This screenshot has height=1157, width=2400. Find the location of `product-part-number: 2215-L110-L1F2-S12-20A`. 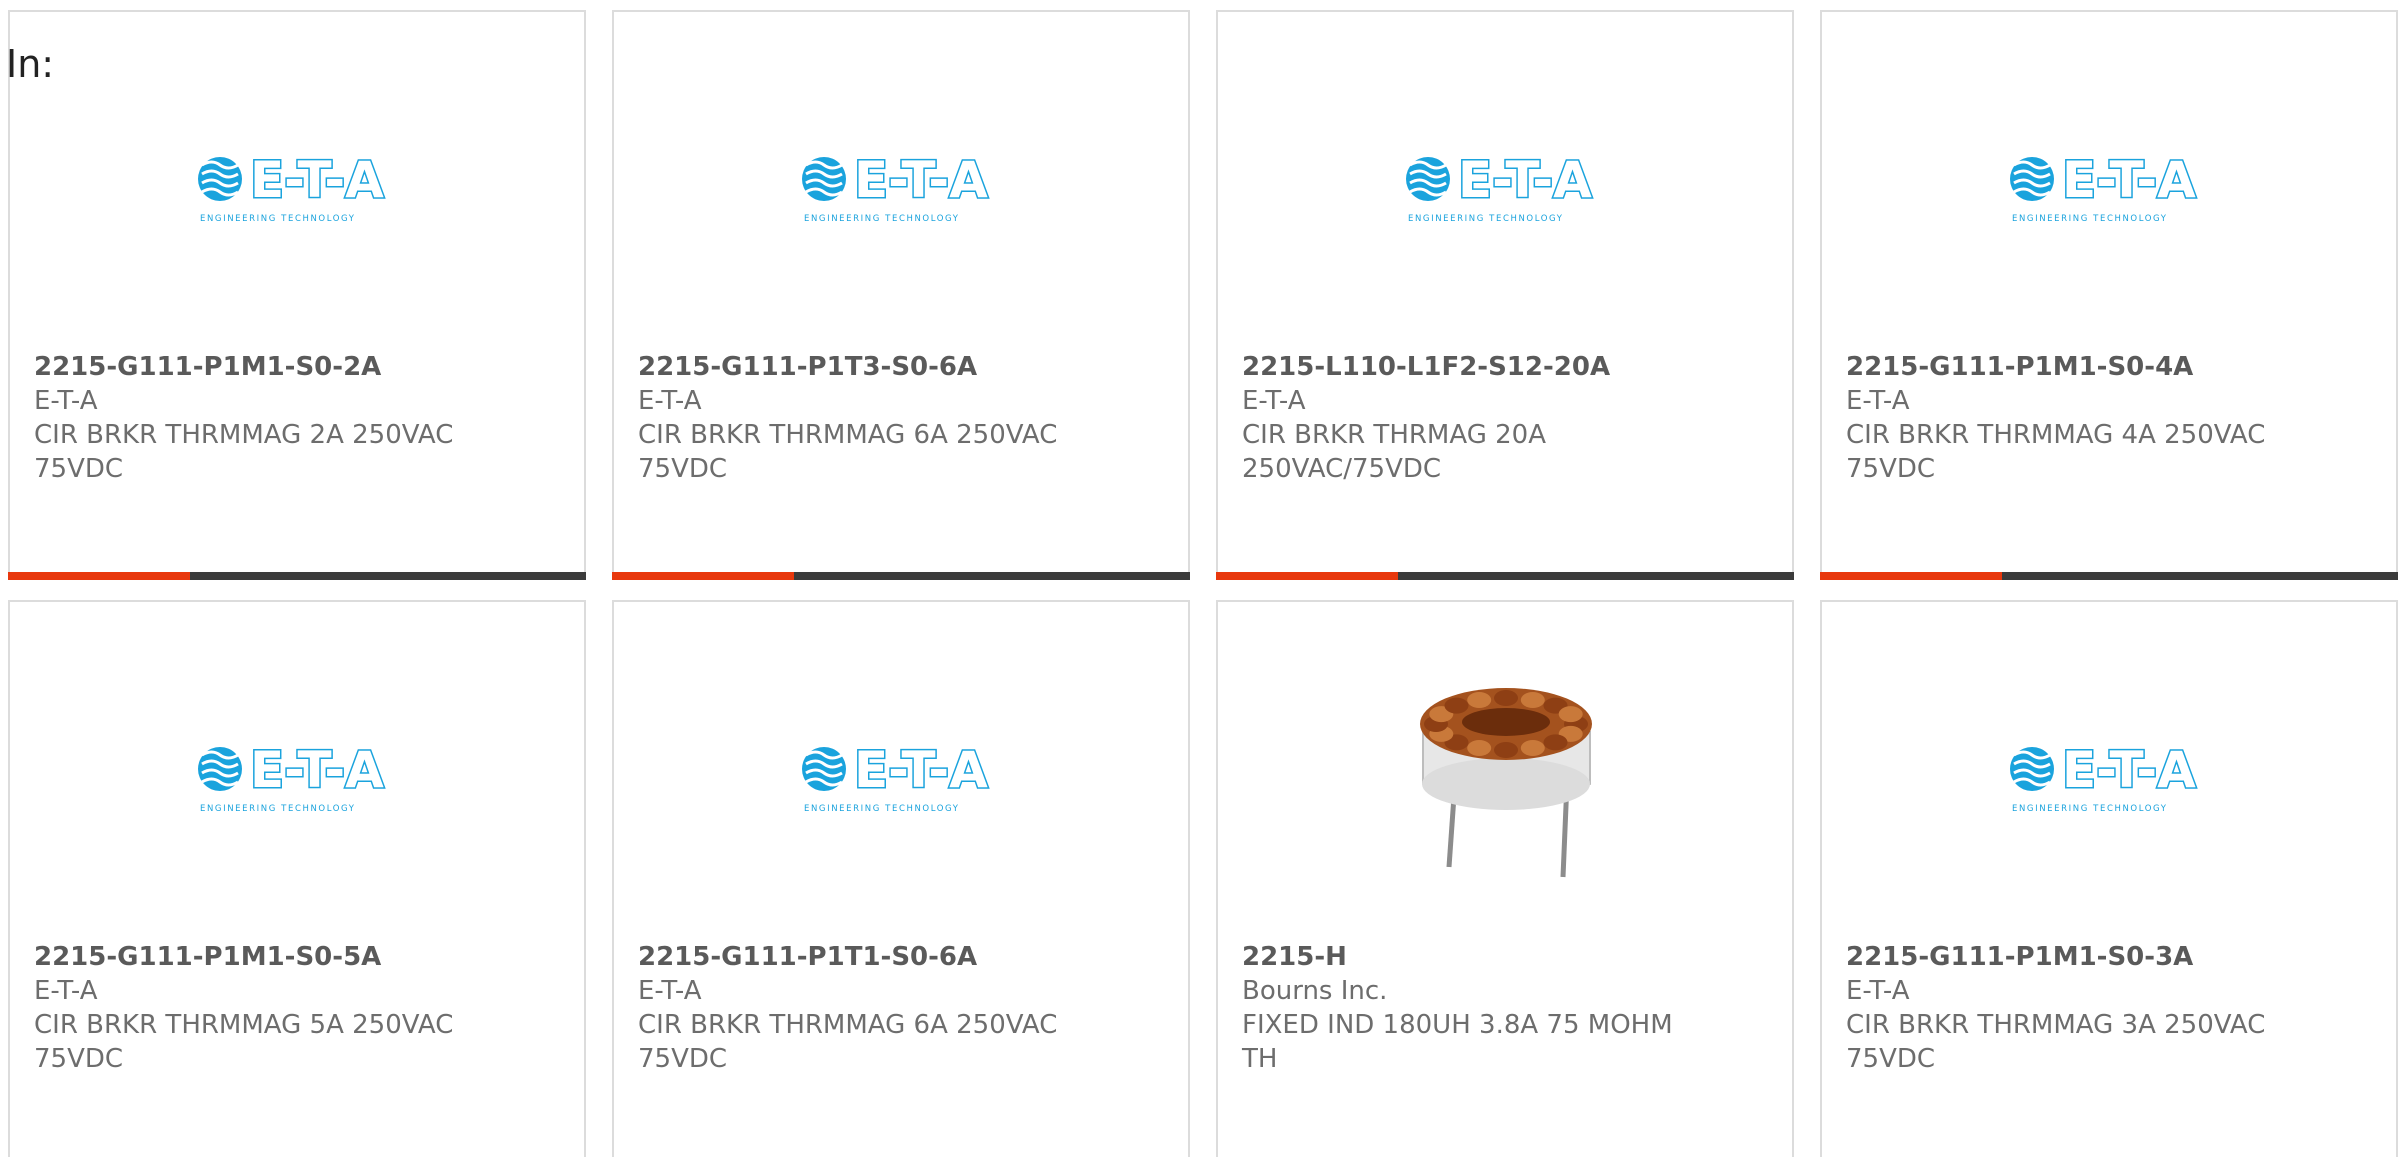

product-part-number: 2215-L110-L1F2-S12-20A is located at coordinates (1505, 367).